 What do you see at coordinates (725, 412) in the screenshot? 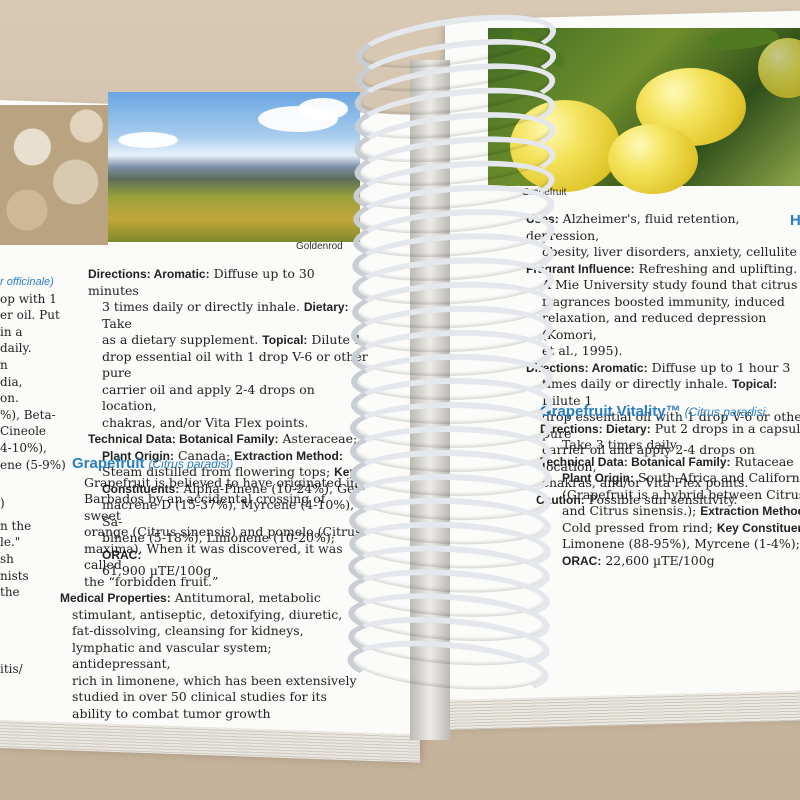
I see `vitality-latin: (Citrus paradisi` at bounding box center [725, 412].